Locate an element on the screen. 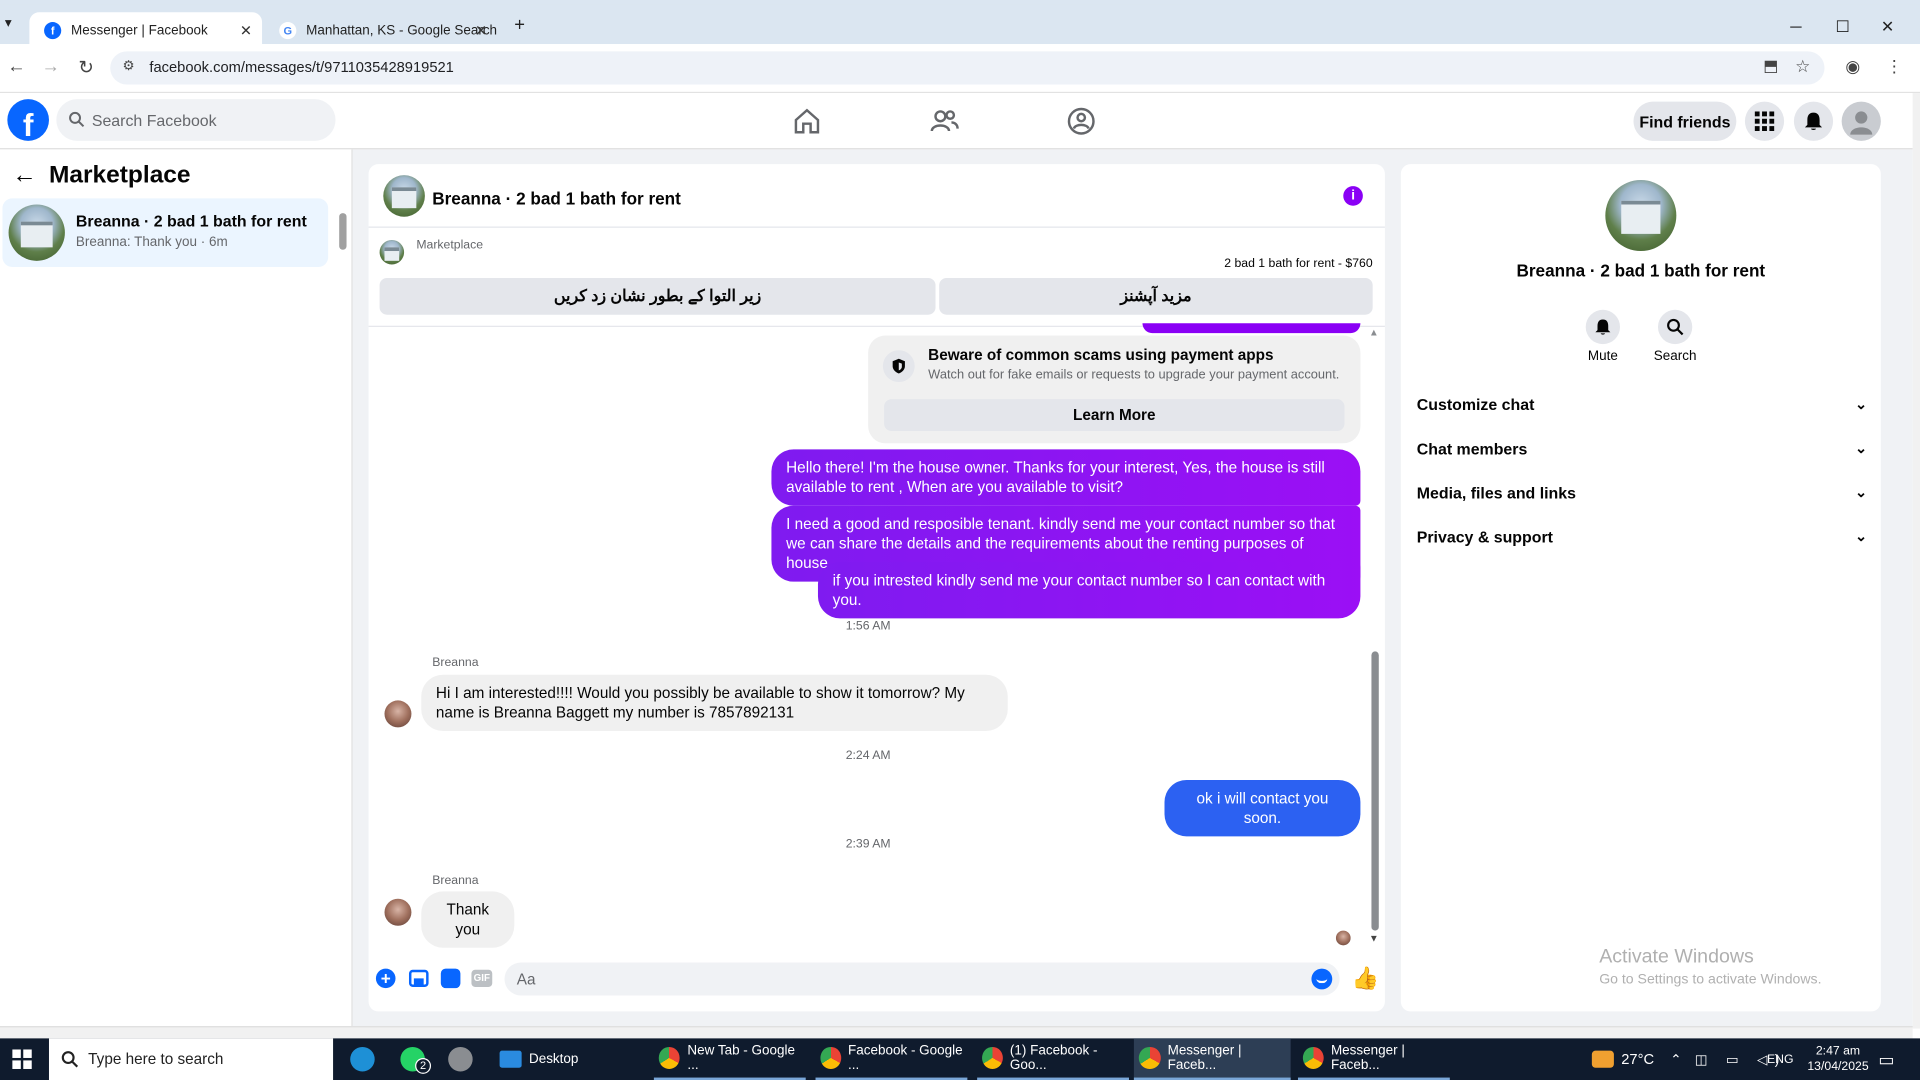  emoji-icon is located at coordinates (1322, 979).